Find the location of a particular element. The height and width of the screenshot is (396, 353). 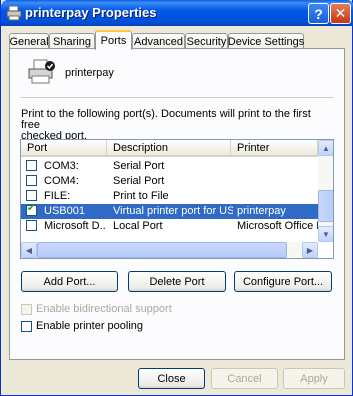

close-icon: ✕ is located at coordinates (340, 13).